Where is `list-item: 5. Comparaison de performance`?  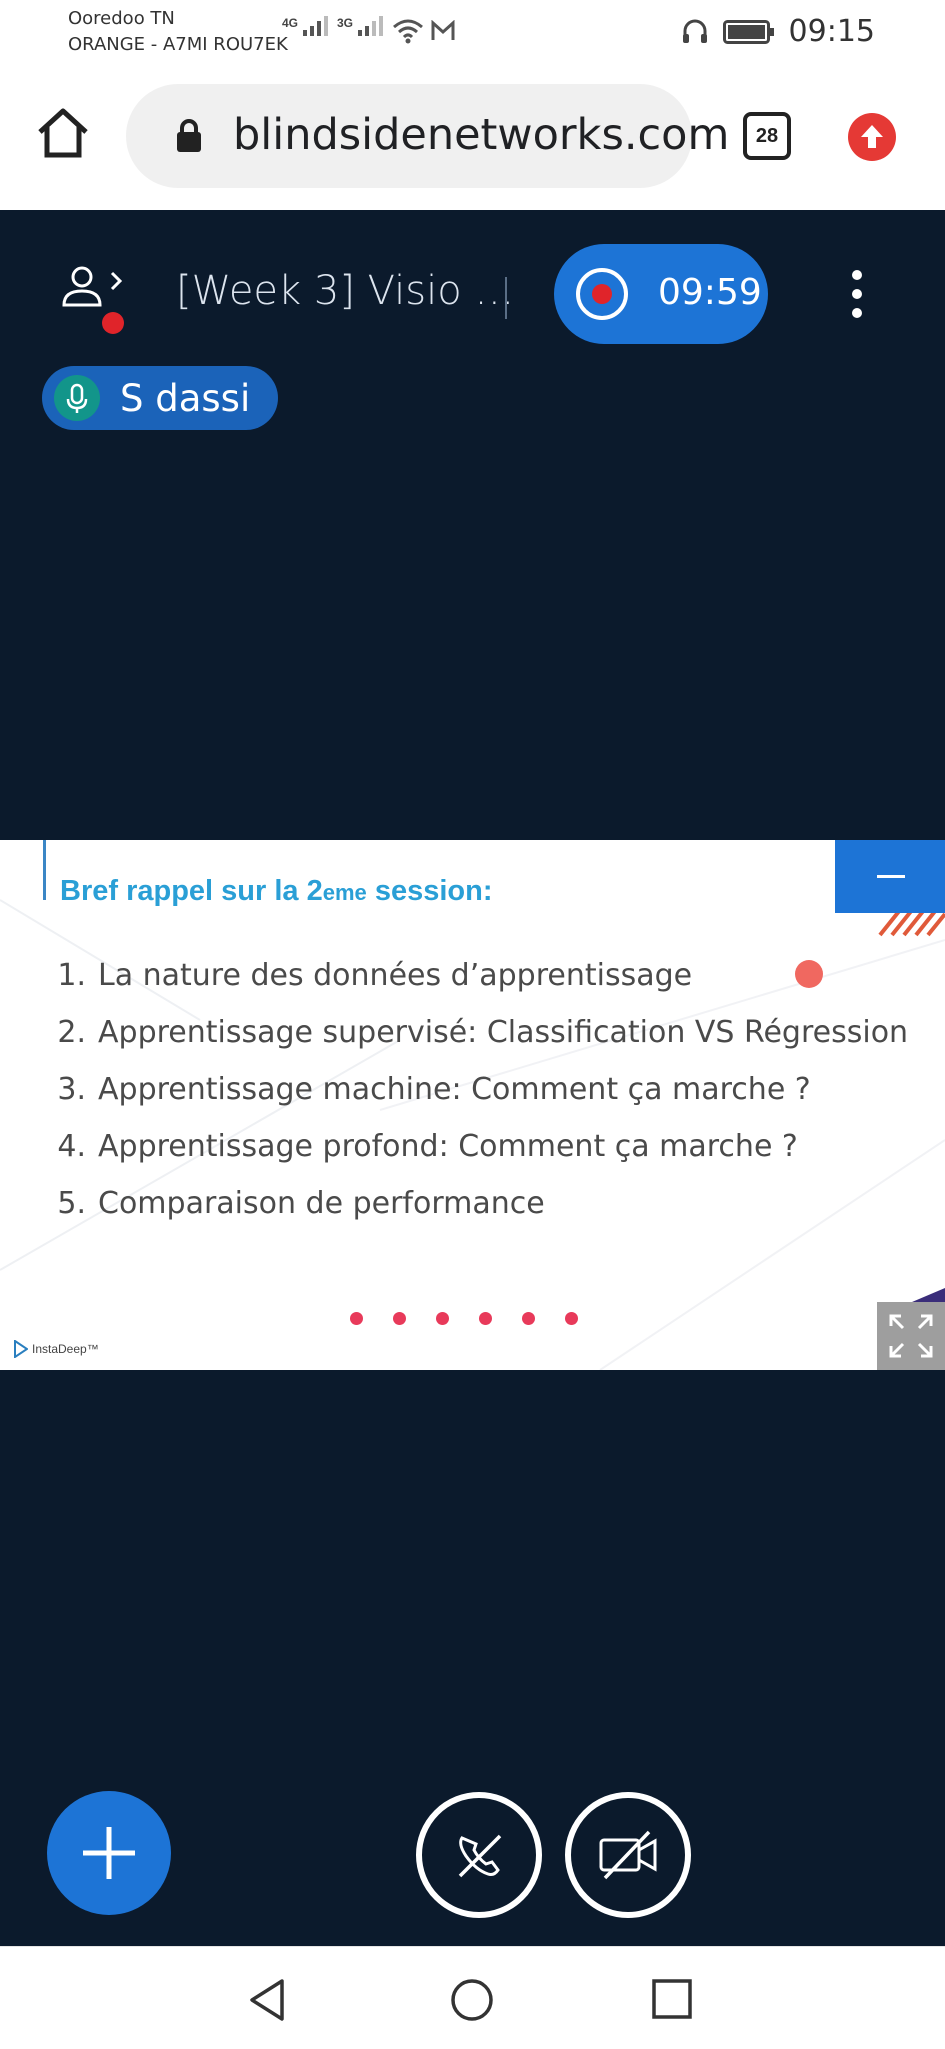 list-item: 5. Comparaison de performance is located at coordinates (301, 1203).